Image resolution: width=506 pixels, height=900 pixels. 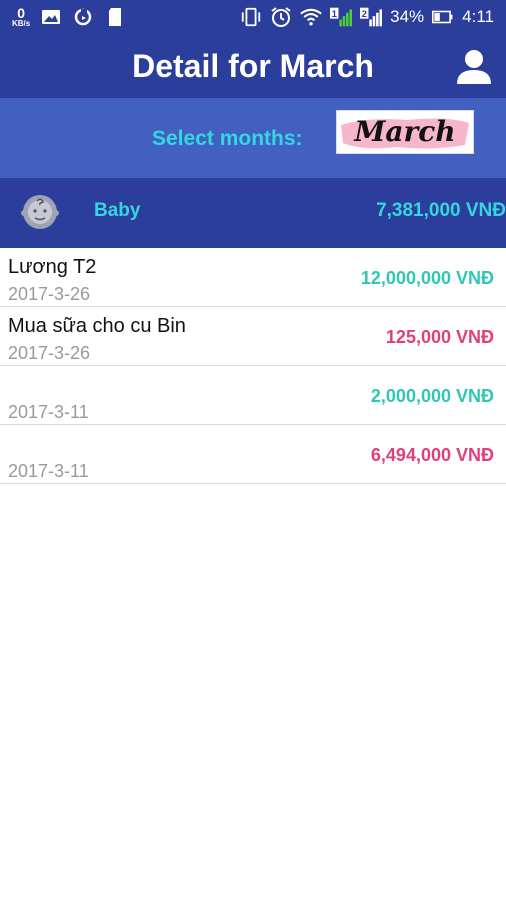 What do you see at coordinates (253, 277) in the screenshot?
I see `transaction-item: Lương T2 2017-3-26 12,000,000 VNĐ` at bounding box center [253, 277].